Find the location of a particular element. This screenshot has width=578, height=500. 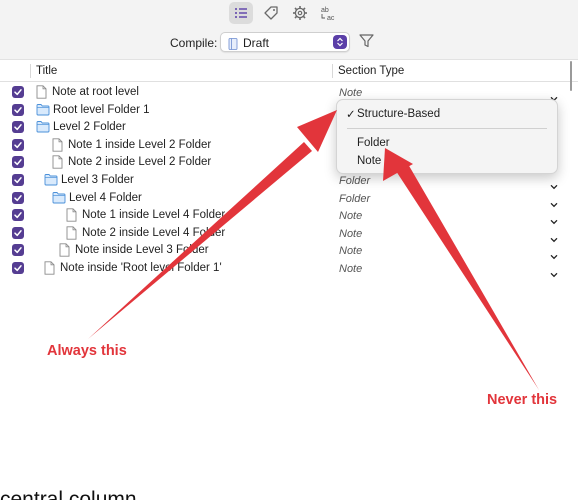

table-row: Note inside Level 3 Folder Note is located at coordinates (285, 251).